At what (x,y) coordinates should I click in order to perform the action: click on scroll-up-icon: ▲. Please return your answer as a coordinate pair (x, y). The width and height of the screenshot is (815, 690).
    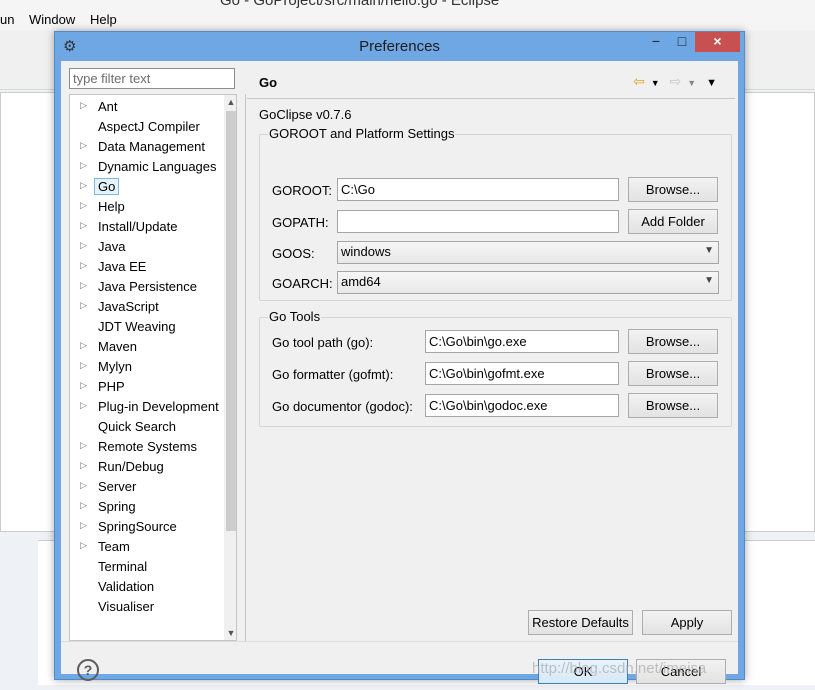
    Looking at the image, I should click on (230, 102).